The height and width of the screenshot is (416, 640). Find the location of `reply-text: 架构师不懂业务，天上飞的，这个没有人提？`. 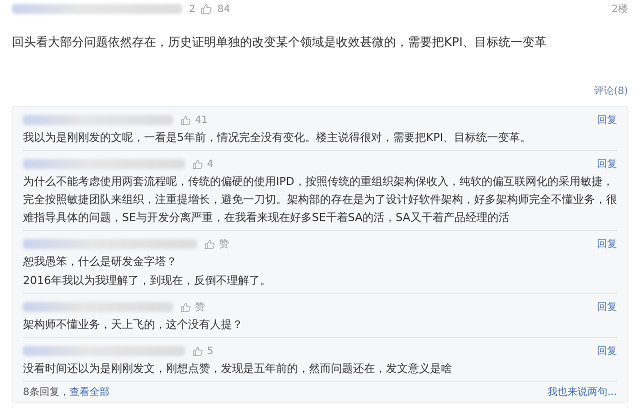

reply-text: 架构师不懂业务，天上飞的，这个没有人提？ is located at coordinates (133, 325).